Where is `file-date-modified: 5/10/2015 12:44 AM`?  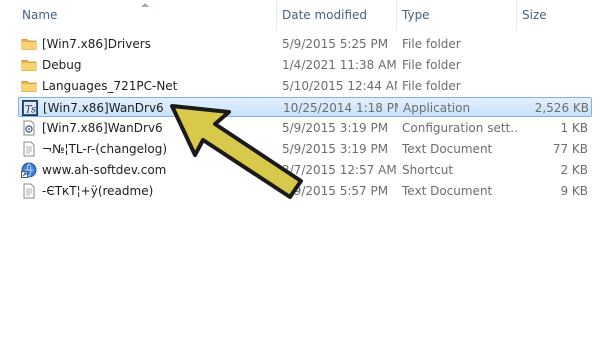 file-date-modified: 5/10/2015 12:44 AM is located at coordinates (339, 86).